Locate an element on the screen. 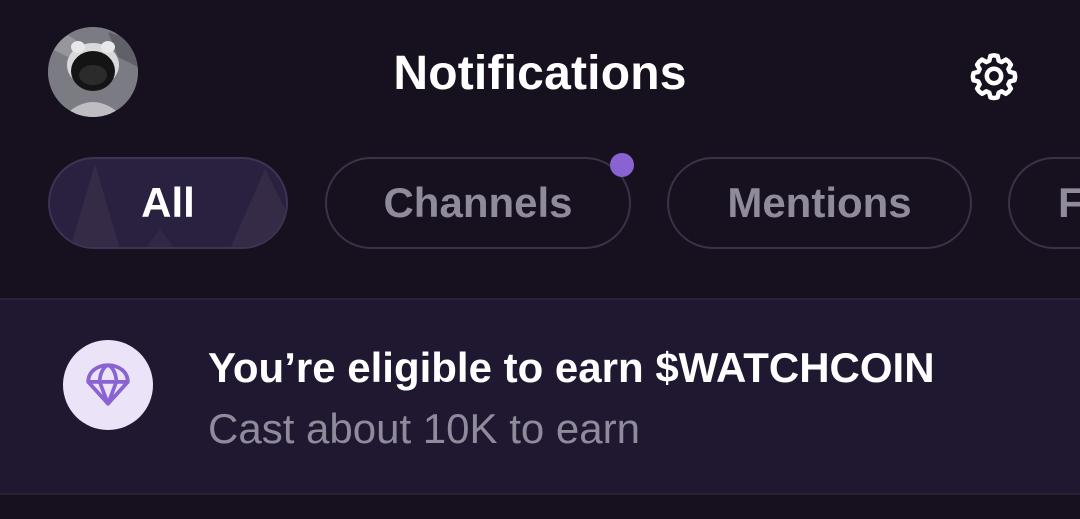 This screenshot has width=1080, height=519. tab-all-label: All is located at coordinates (168, 202).